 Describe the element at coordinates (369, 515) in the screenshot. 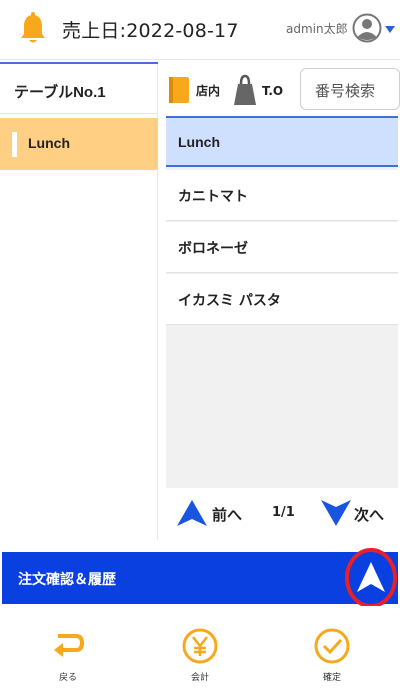

I see `next-page-label: 次へ` at that location.